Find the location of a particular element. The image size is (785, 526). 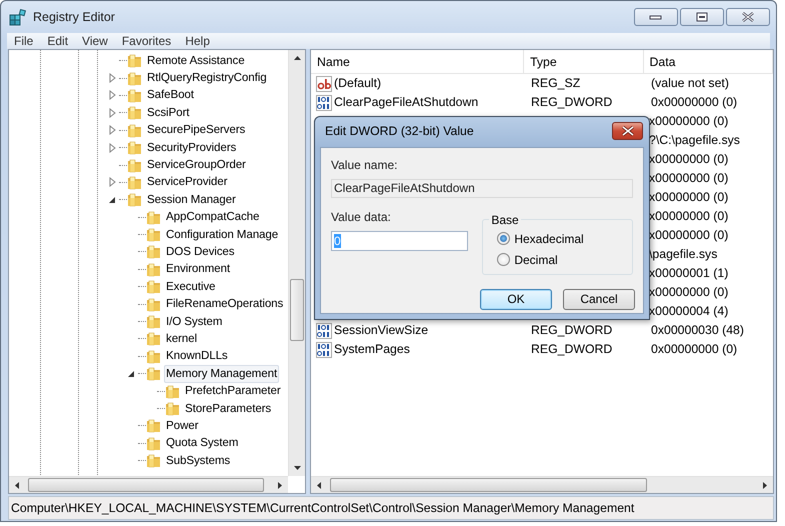

registry-icon is located at coordinates (18, 17).